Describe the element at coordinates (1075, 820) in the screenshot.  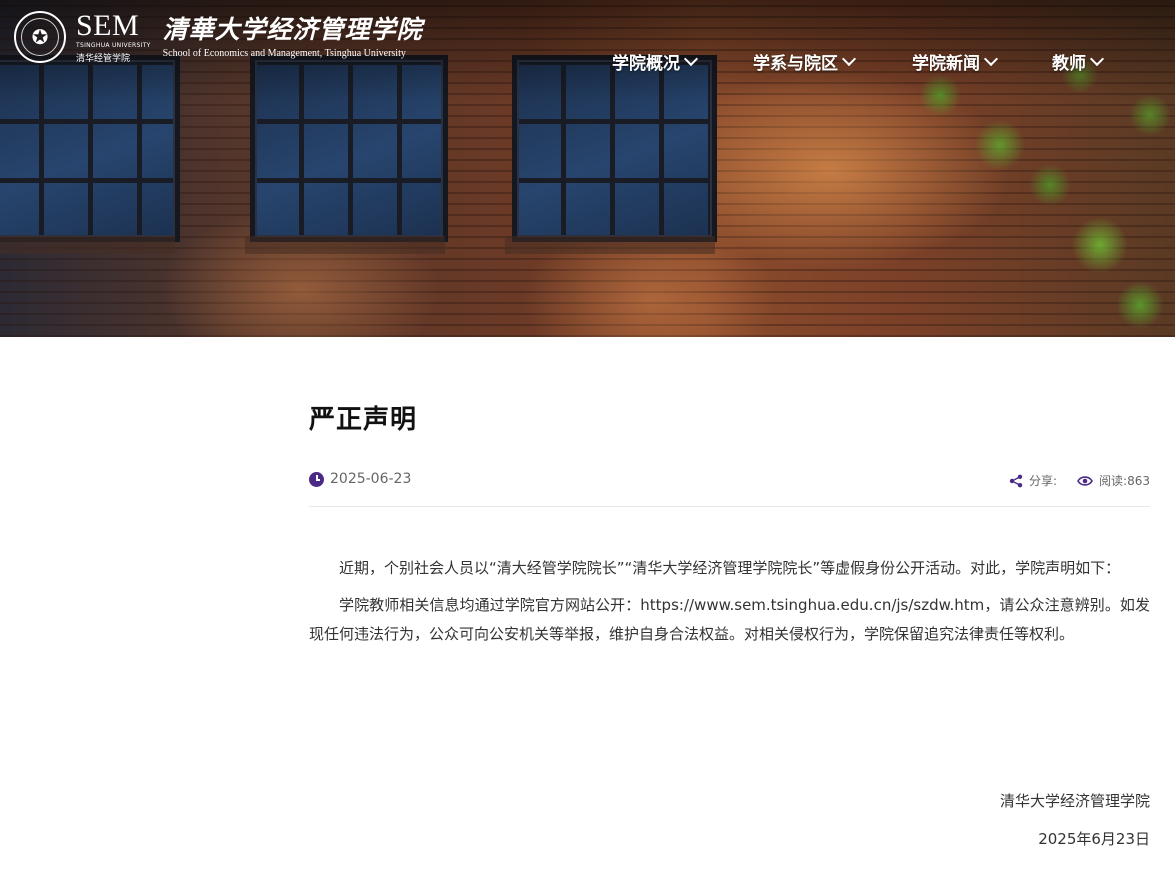
I see `article-signature: 清华大学经济管理学院 2025年6月23日` at that location.